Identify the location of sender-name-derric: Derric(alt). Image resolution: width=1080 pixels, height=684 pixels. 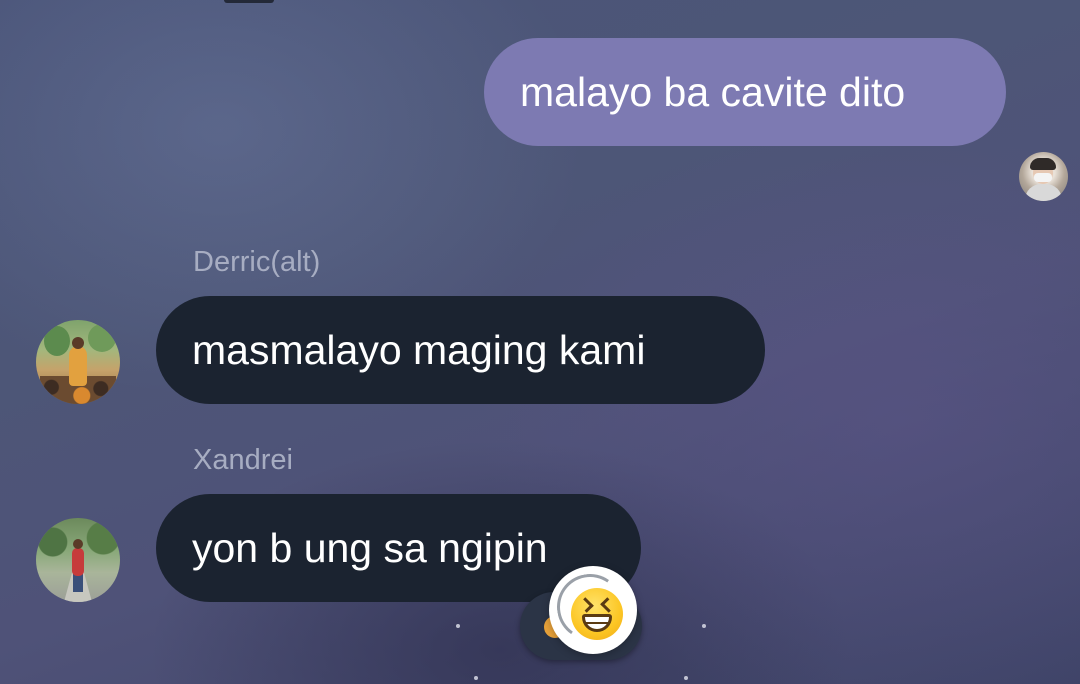
(257, 262).